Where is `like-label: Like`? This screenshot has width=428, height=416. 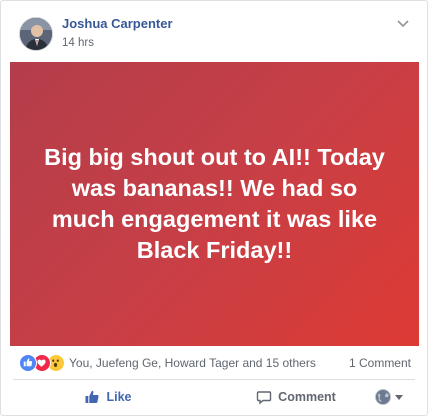
like-label: Like is located at coordinates (119, 397).